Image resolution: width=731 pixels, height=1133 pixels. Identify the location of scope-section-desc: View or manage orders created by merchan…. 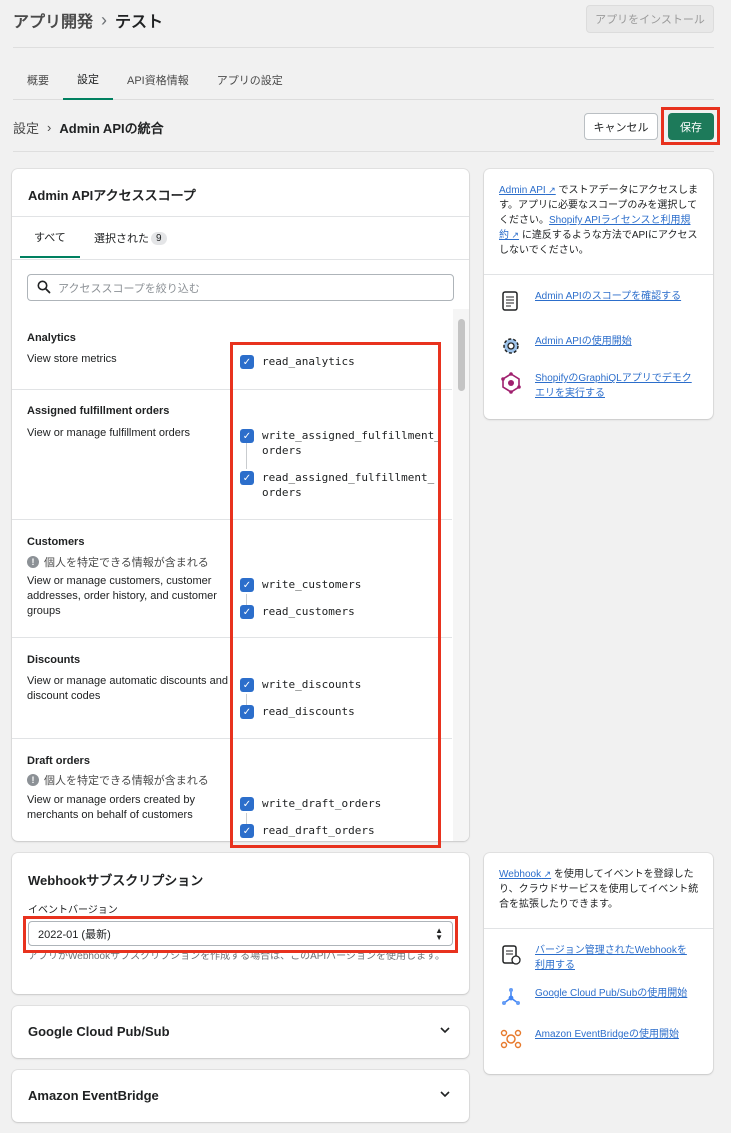
(111, 807).